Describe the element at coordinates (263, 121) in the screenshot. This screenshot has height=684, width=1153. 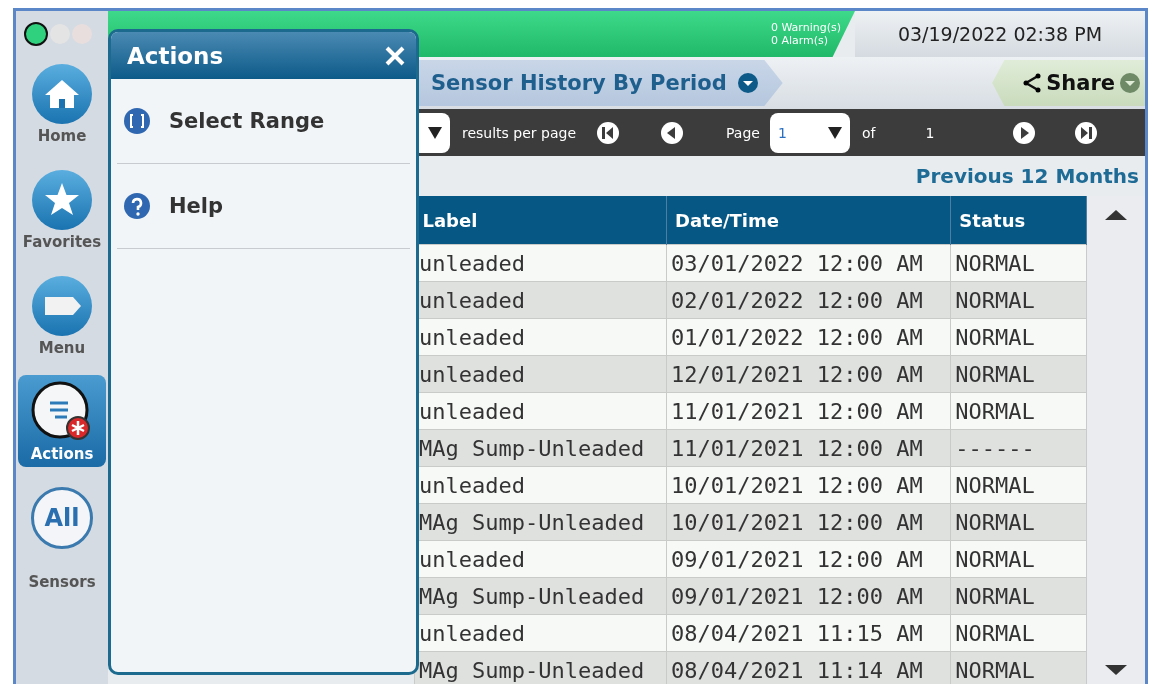
I see `action-item: Select Range` at that location.